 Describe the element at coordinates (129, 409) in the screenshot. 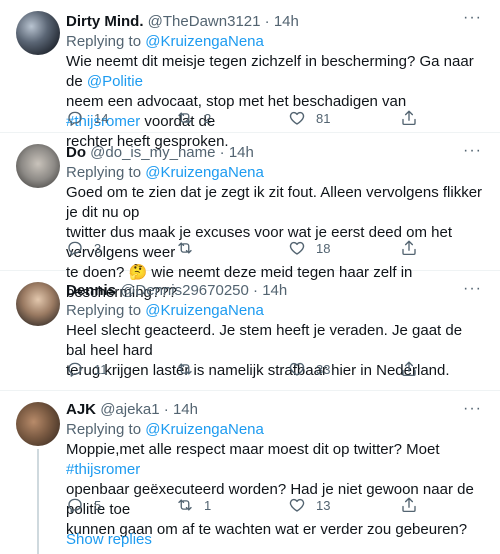

I see `user-handle: @ajeka1` at that location.